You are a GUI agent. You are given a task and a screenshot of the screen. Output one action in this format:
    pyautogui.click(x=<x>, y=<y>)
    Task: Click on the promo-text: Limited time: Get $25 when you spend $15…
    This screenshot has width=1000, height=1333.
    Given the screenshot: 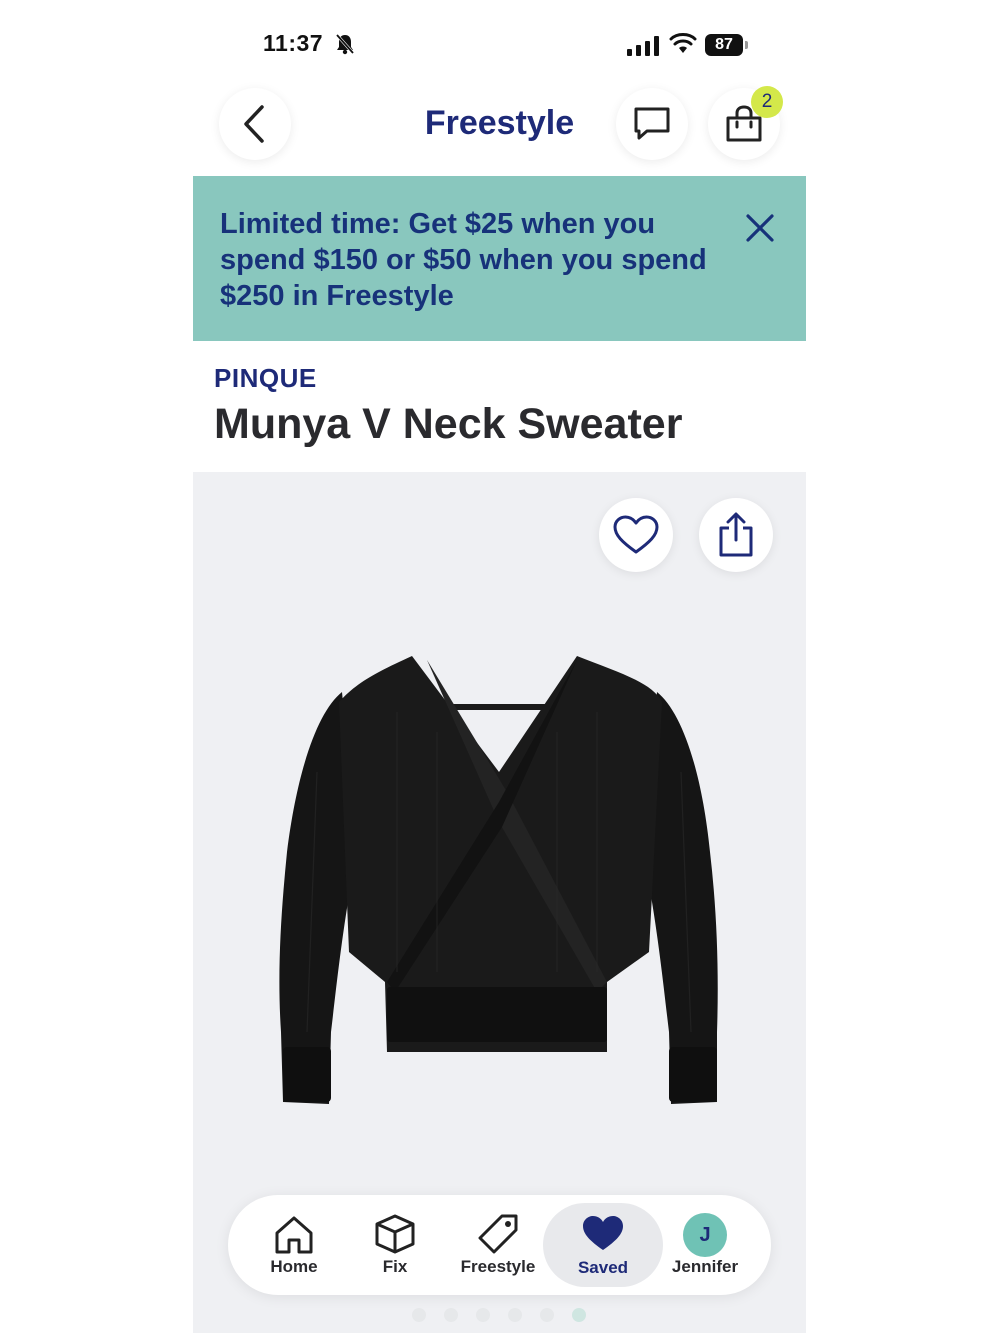 What is the action you would take?
    pyautogui.click(x=463, y=260)
    